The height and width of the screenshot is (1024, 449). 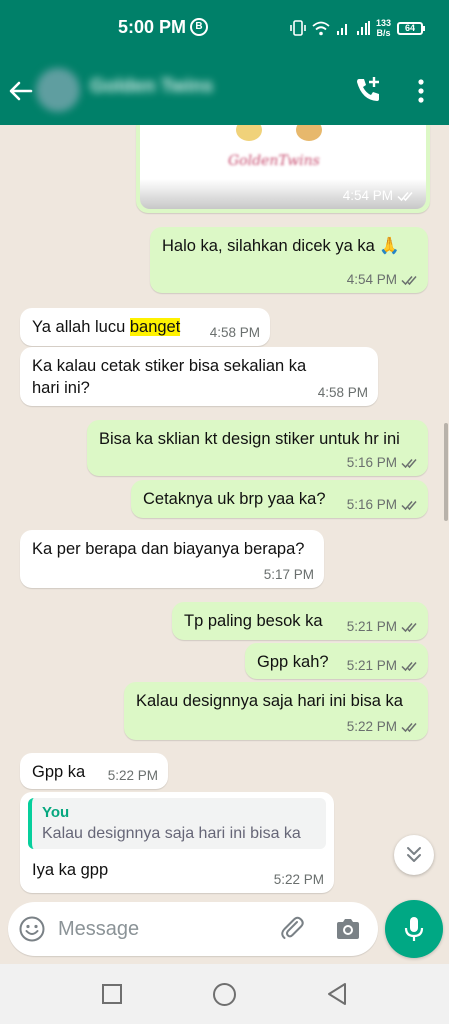 I want to click on message-input, so click(x=163, y=929).